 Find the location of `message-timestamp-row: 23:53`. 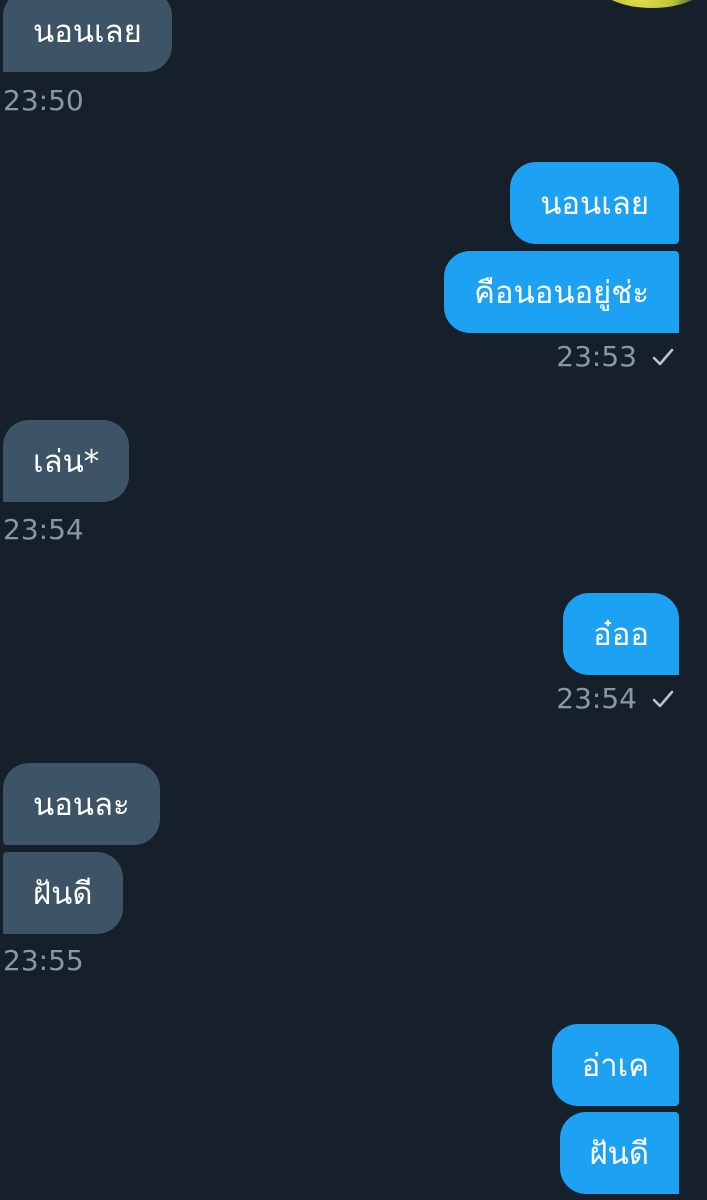

message-timestamp-row: 23:53 is located at coordinates (615, 356).